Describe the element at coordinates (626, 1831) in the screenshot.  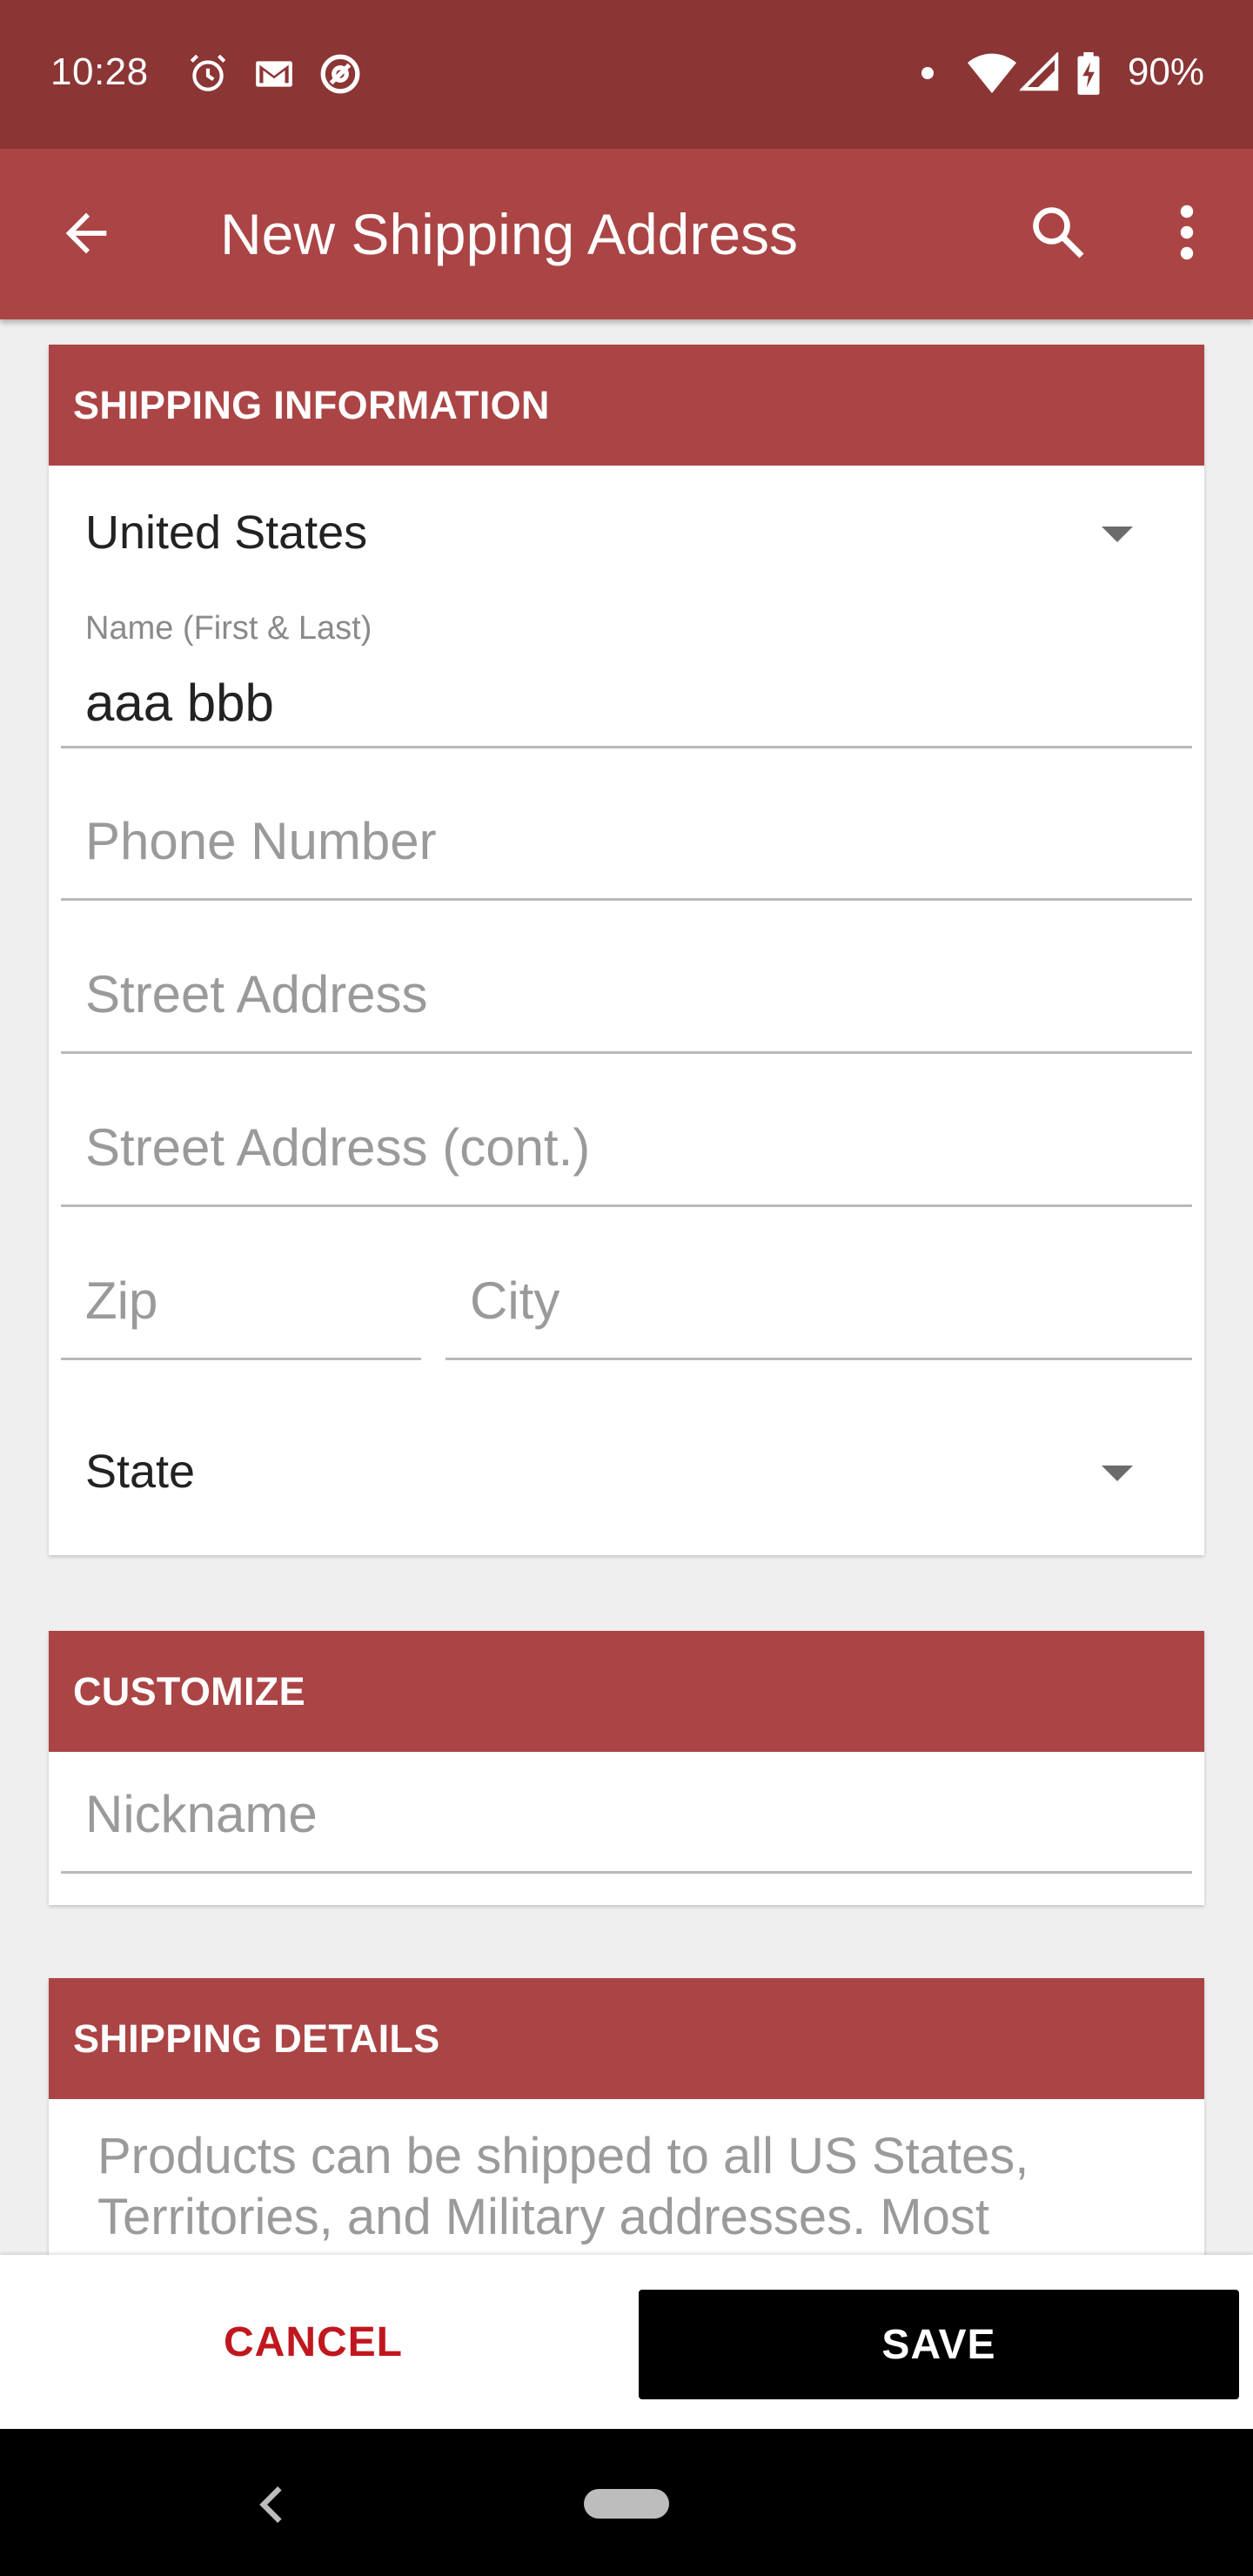
I see `nickname-input: Nickname` at that location.